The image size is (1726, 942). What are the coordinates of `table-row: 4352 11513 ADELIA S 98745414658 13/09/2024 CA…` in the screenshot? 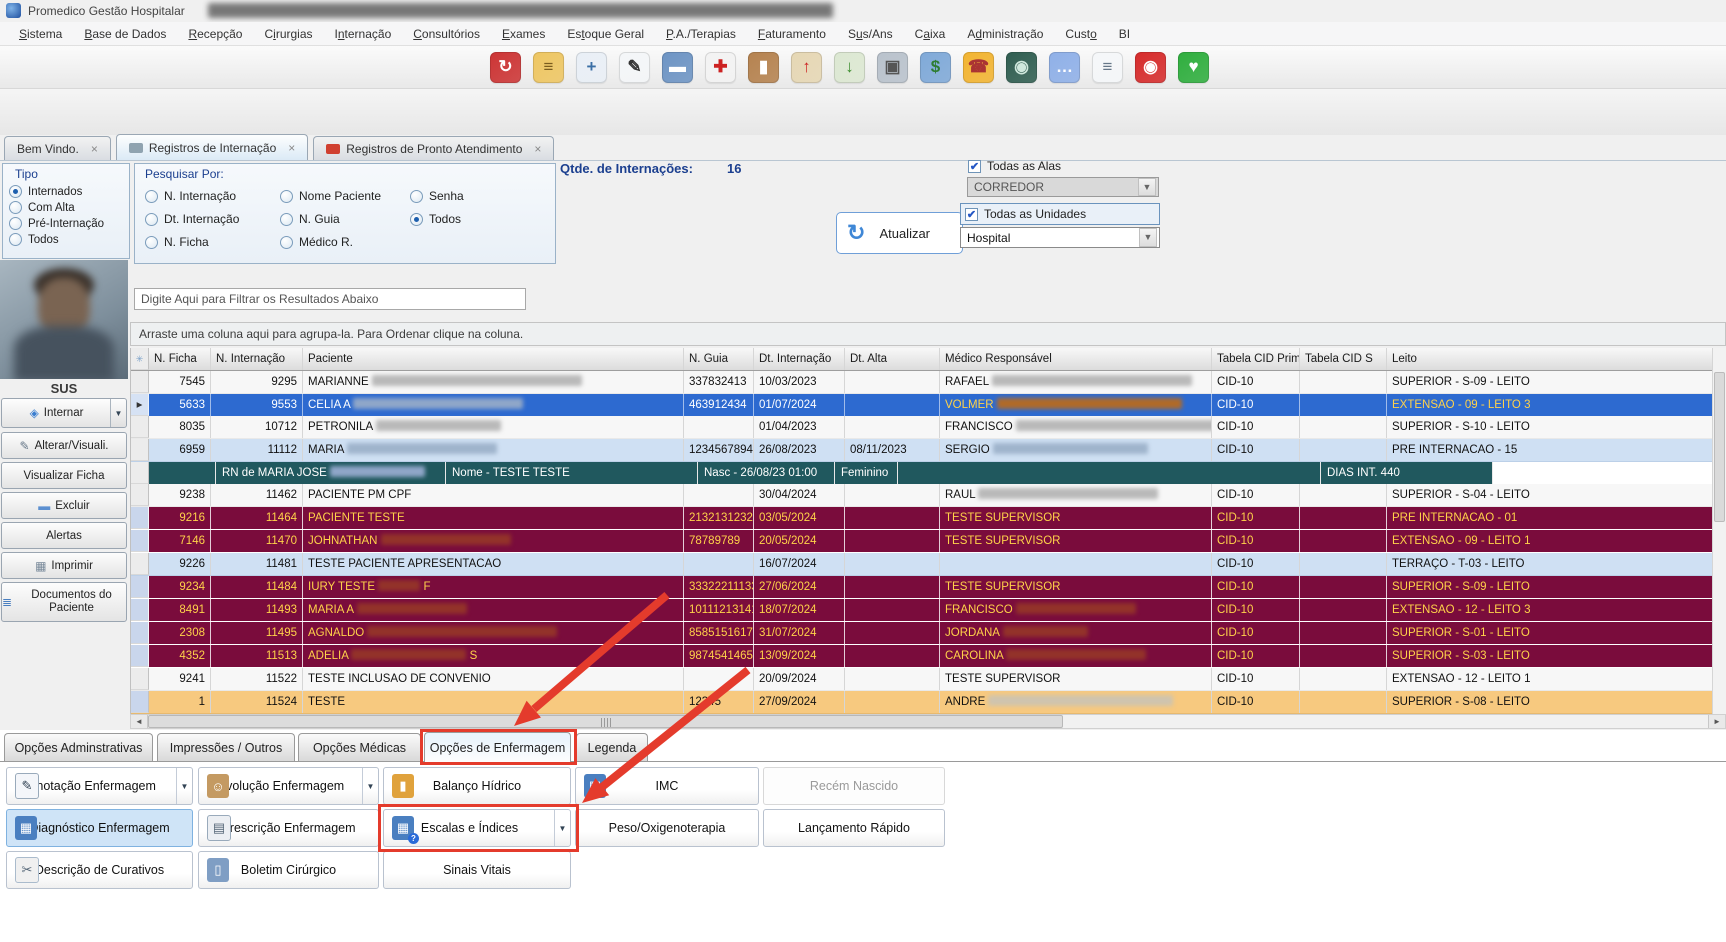 It's located at (928, 656).